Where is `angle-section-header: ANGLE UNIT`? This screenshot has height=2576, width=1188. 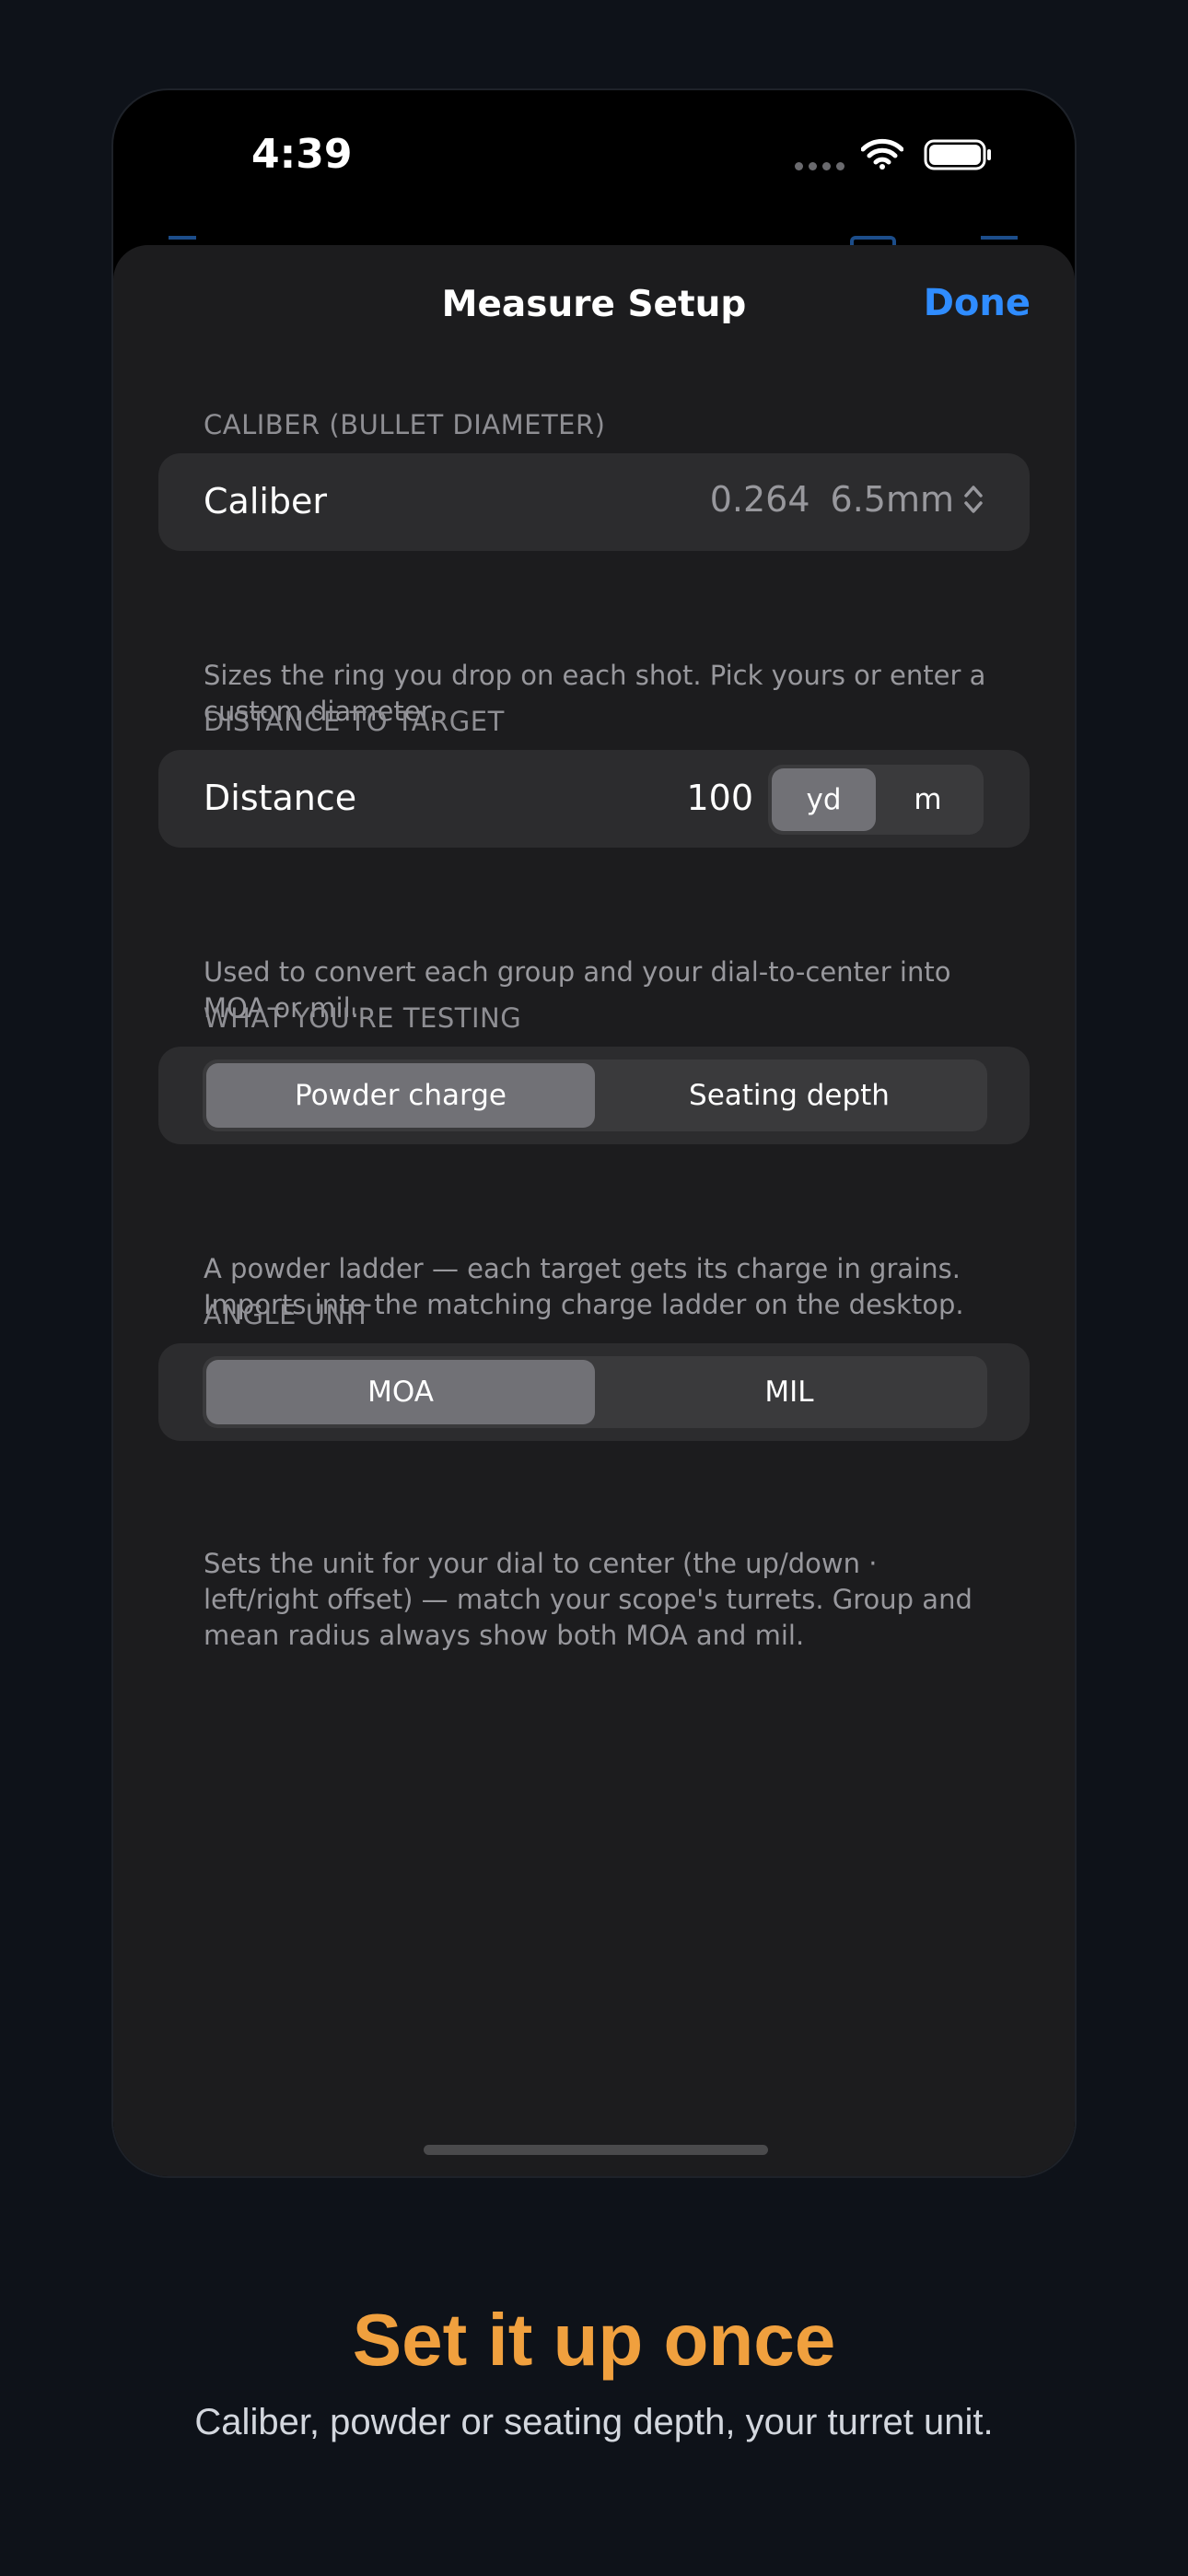 angle-section-header: ANGLE UNIT is located at coordinates (287, 1314).